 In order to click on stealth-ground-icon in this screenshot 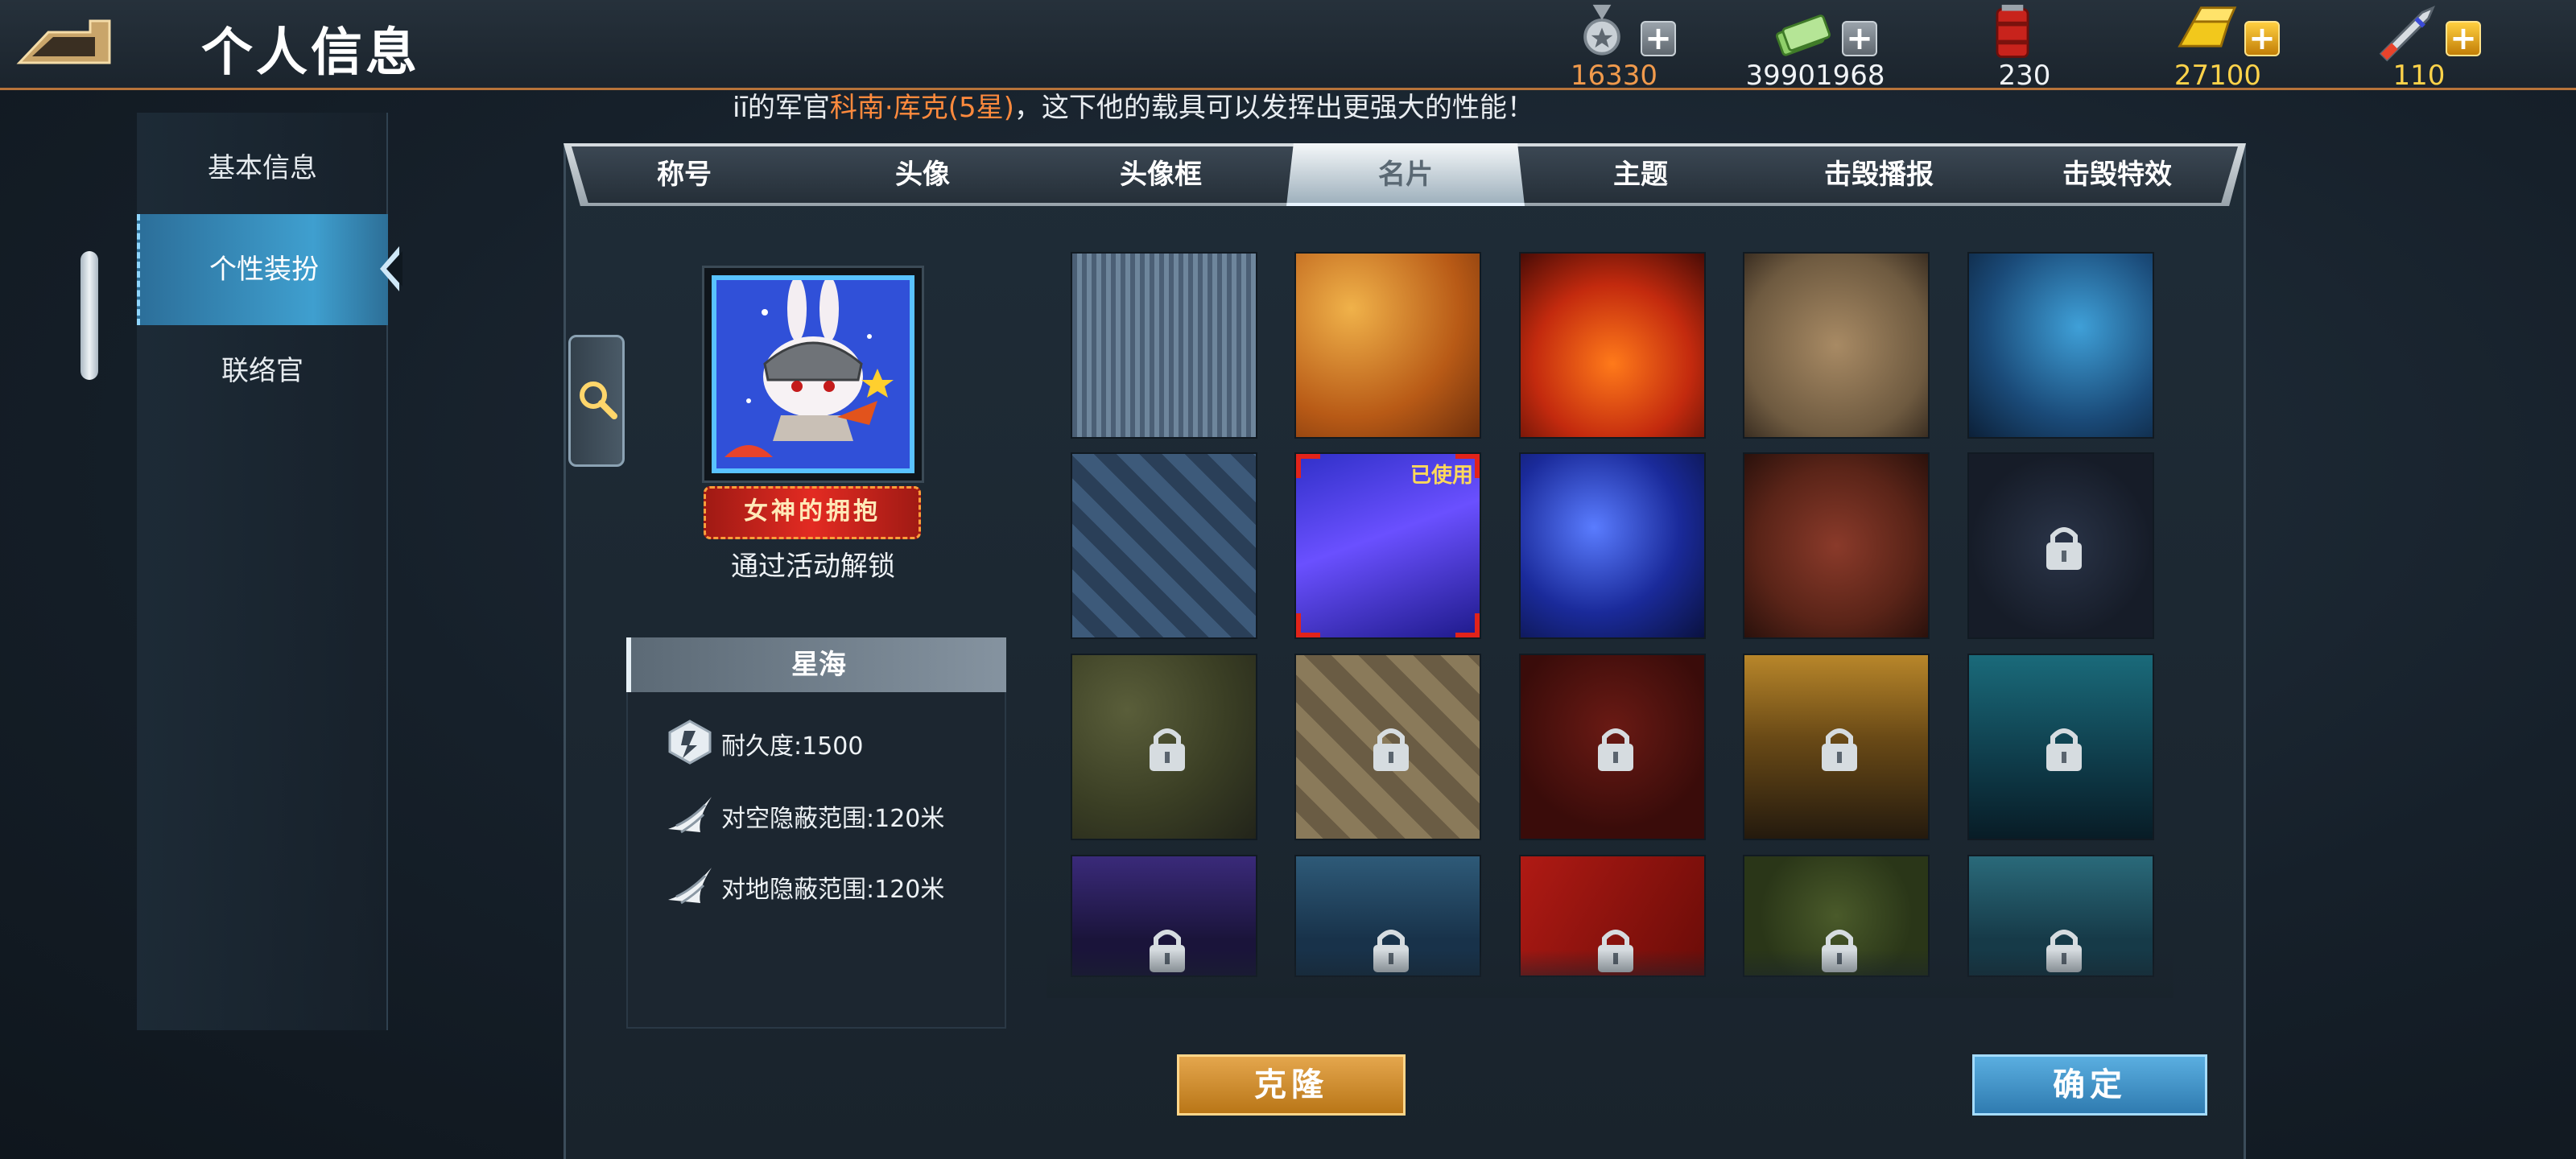, I will do `click(690, 886)`.